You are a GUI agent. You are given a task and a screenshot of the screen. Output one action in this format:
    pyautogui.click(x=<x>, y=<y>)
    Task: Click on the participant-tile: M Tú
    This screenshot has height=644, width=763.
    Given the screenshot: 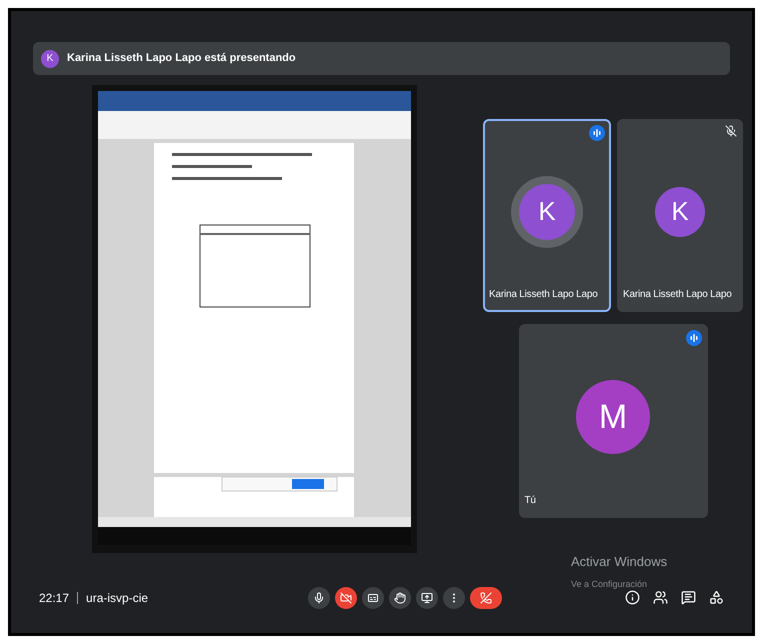 What is the action you would take?
    pyautogui.click(x=613, y=421)
    